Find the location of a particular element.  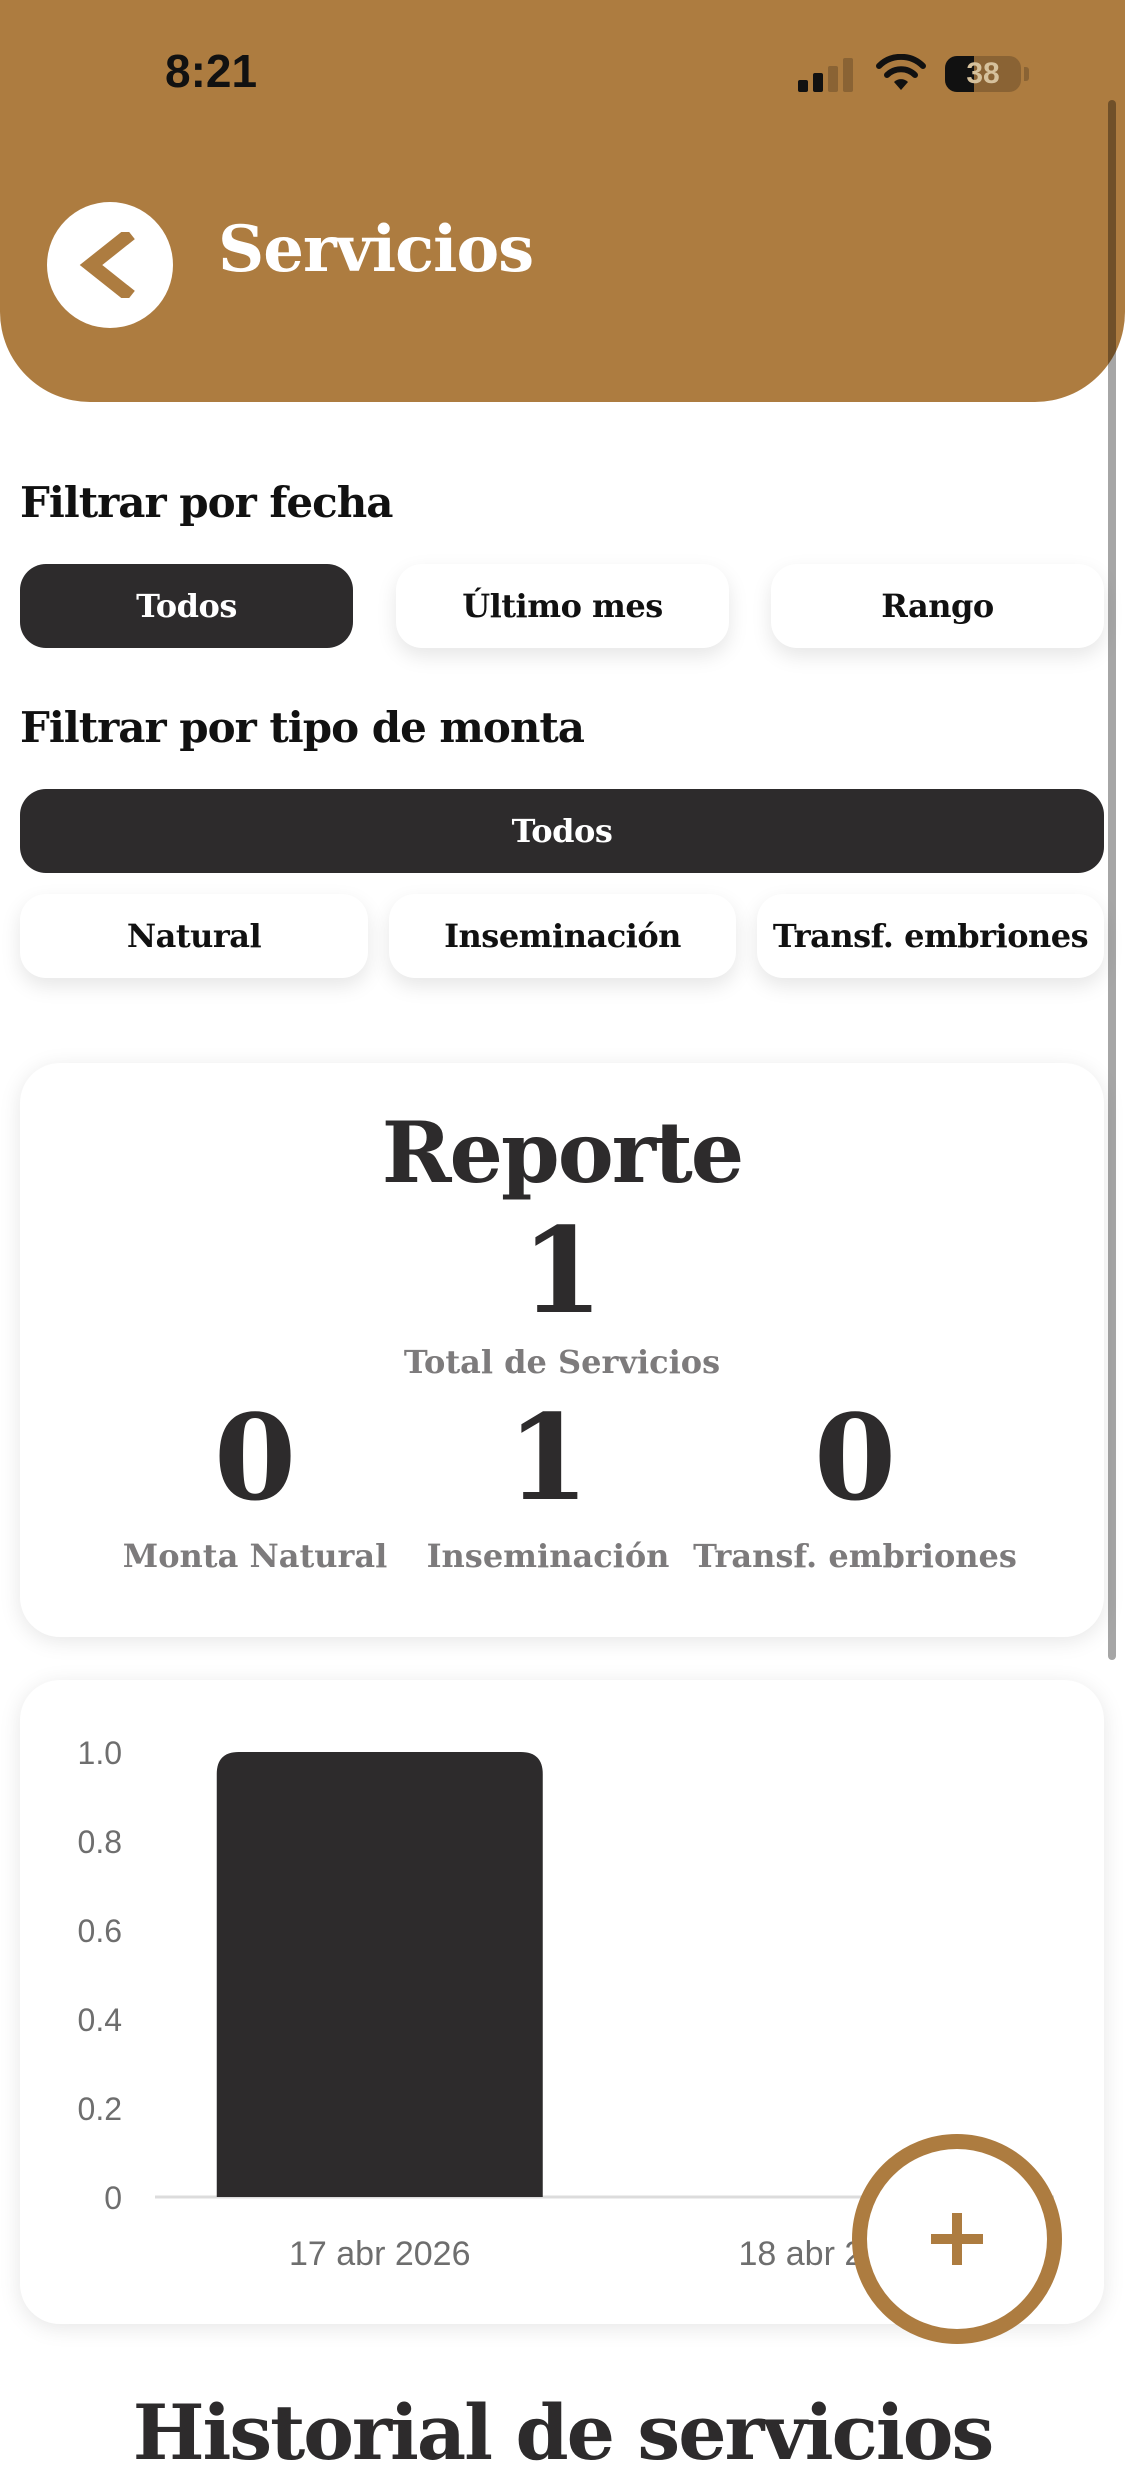

type-filter-insemination: Inseminación is located at coordinates (562, 936).